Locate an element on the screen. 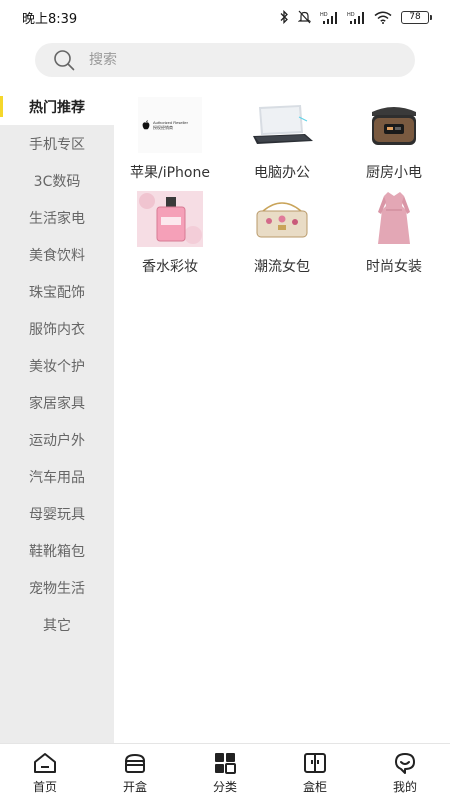  box-open-icon is located at coordinates (135, 763).